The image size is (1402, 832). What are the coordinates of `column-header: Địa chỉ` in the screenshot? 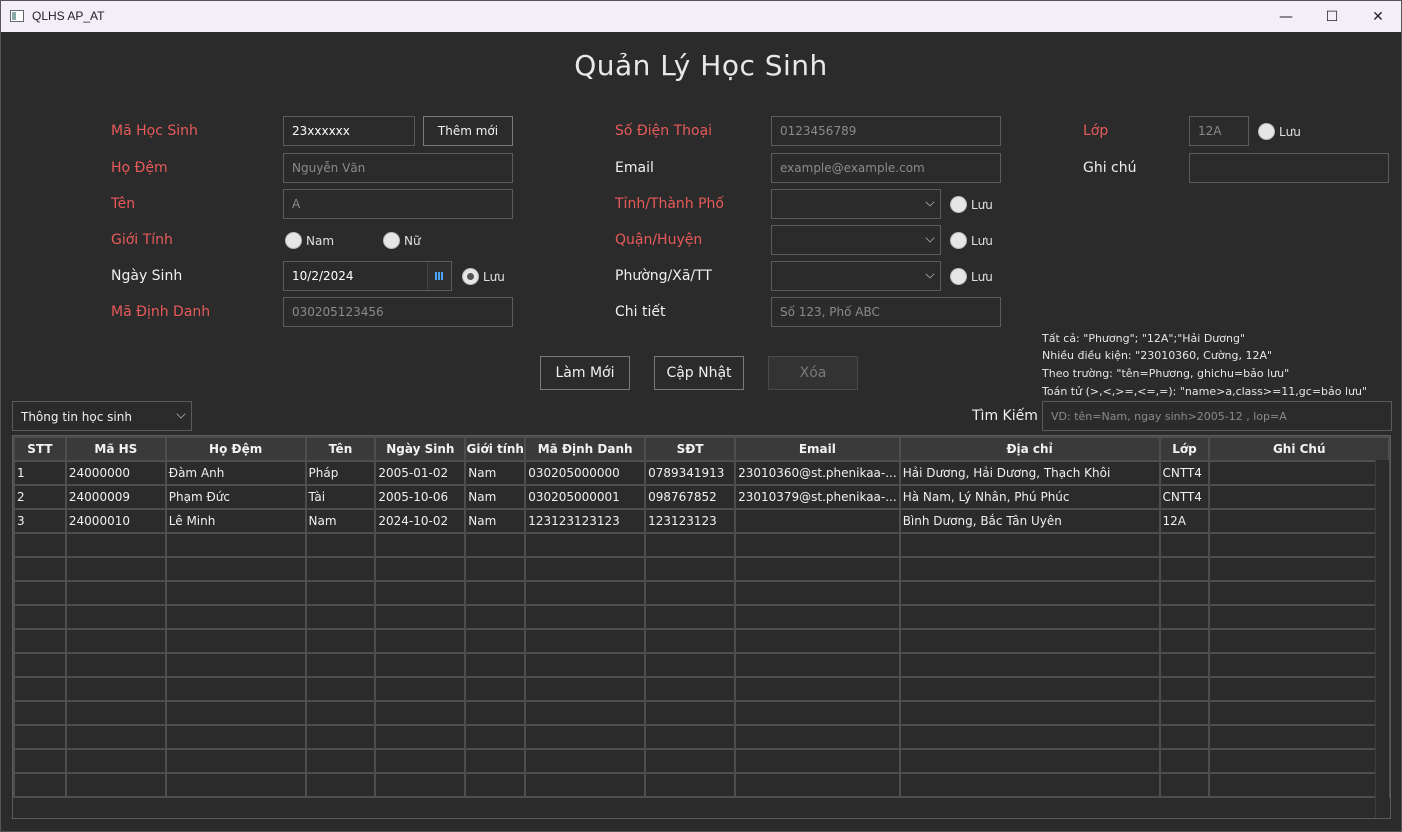 It's located at (1029, 449).